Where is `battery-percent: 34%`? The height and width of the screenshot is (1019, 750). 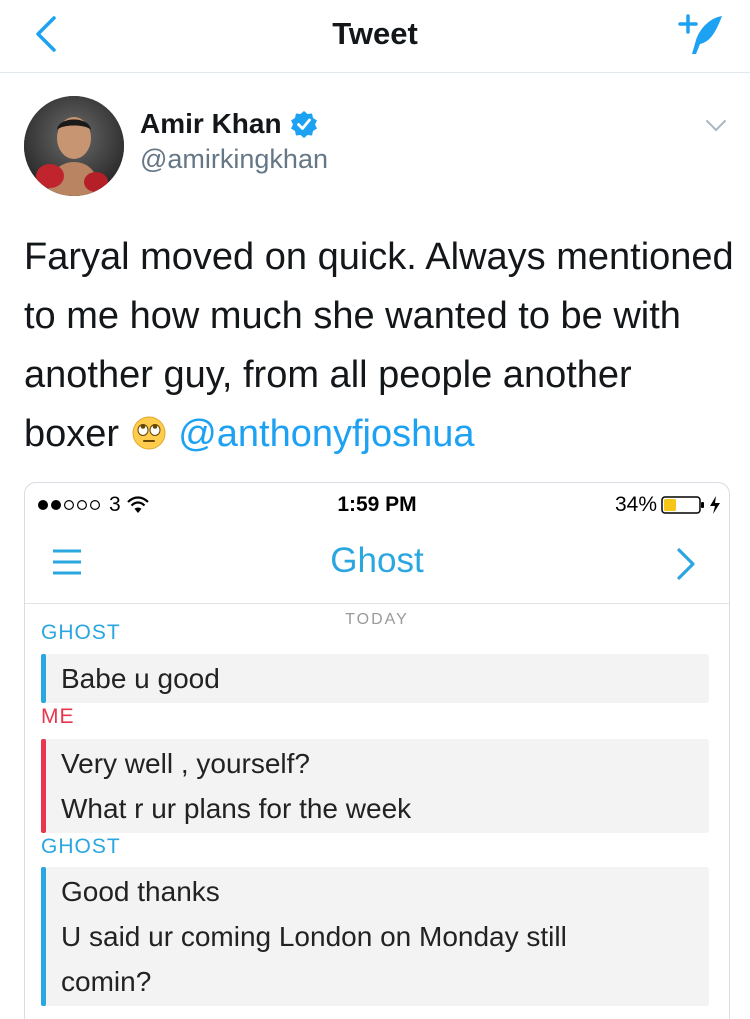 battery-percent: 34% is located at coordinates (635, 504).